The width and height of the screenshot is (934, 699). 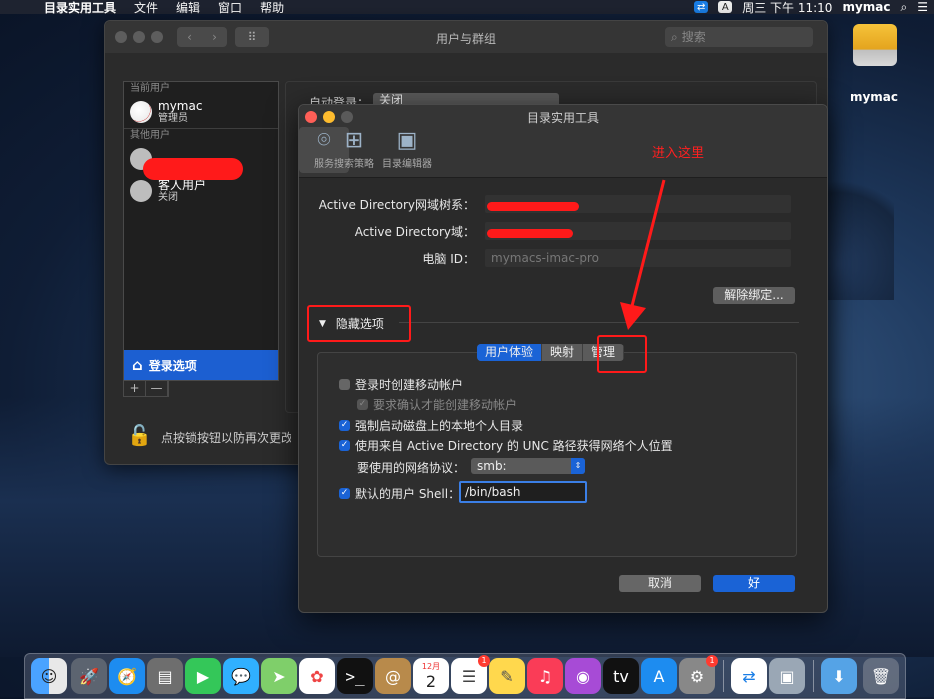 What do you see at coordinates (678, 153) in the screenshot?
I see `annotation-text: 进入这里` at bounding box center [678, 153].